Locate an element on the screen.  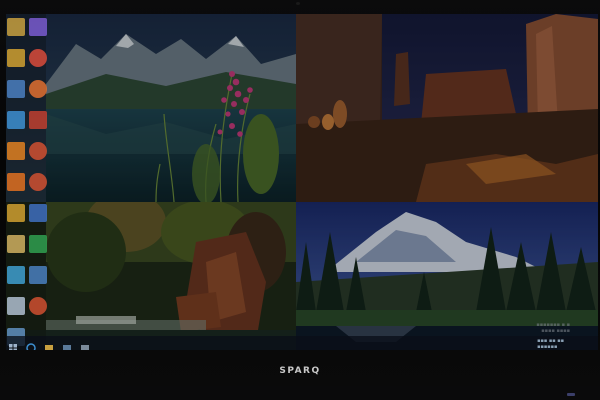
windows-watermark: ▪▪▪▪▪▪▪ ▪ ▪ ▪▪▪▪ ▪▪▪▪ is located at coordinates (553, 328).